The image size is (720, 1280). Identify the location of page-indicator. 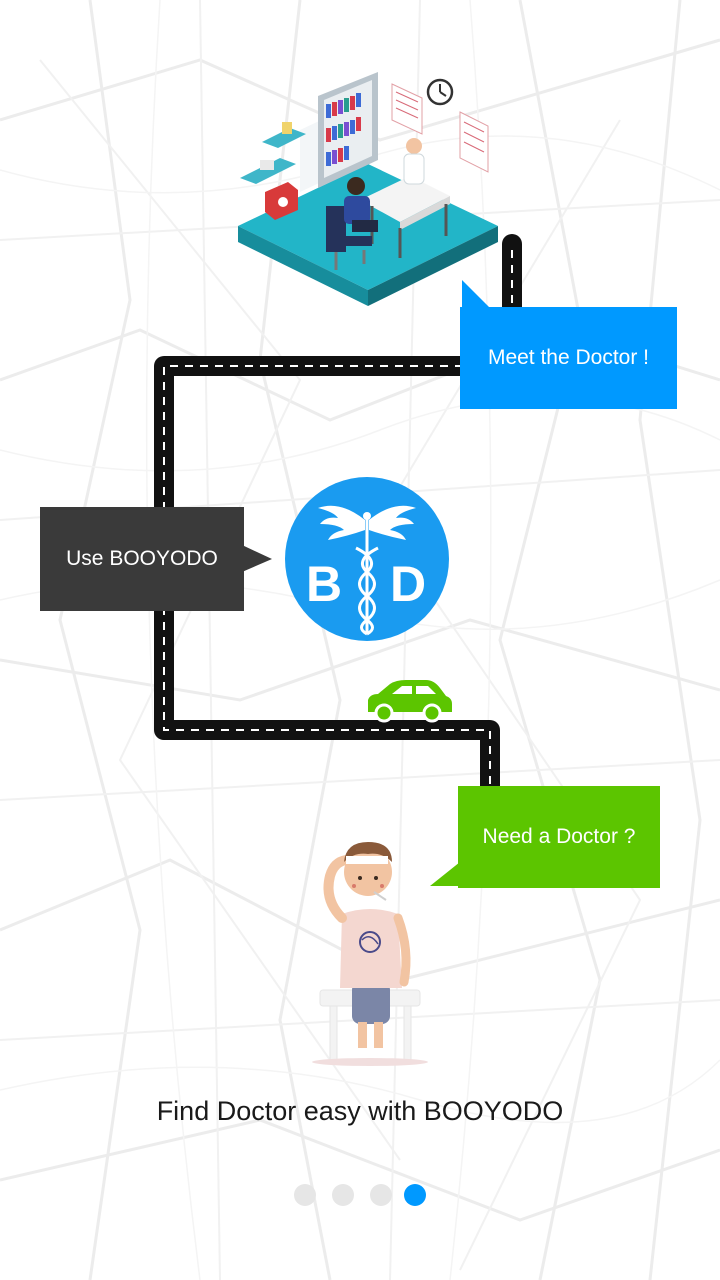
(362, 1195).